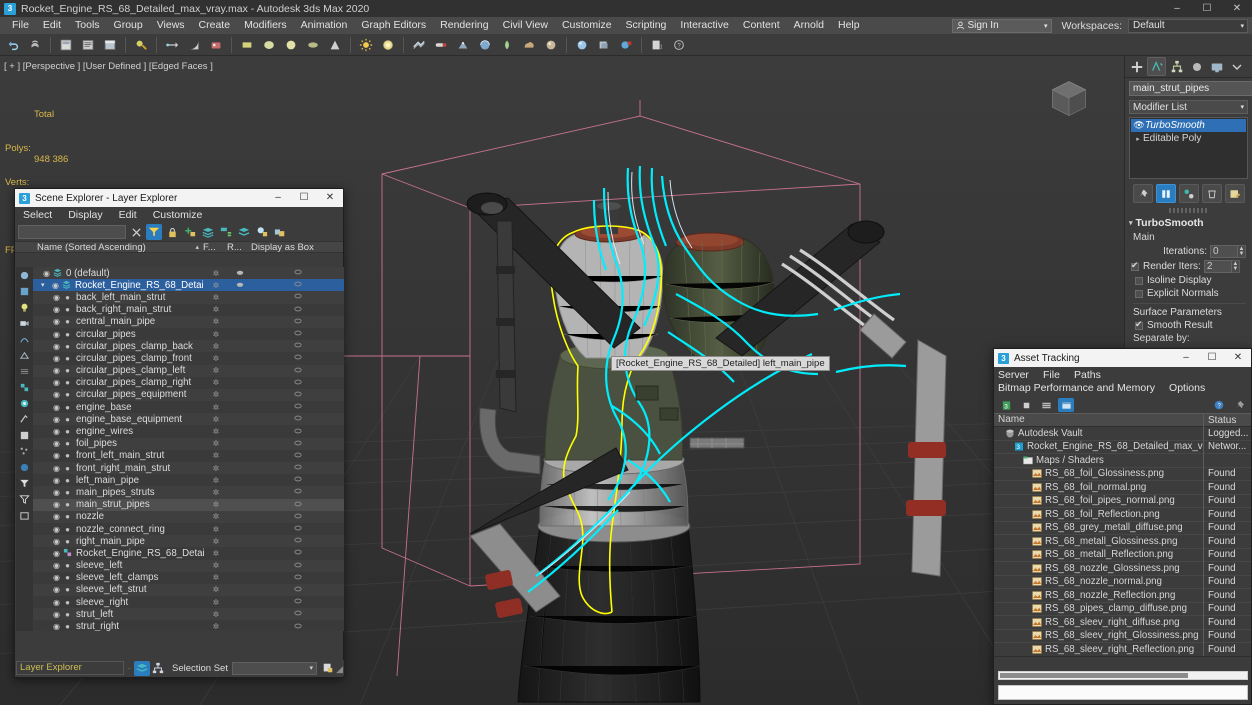 This screenshot has height=705, width=1252. What do you see at coordinates (1190, 293) in the screenshot?
I see `explicit-normals-row: Explicit Normals` at bounding box center [1190, 293].